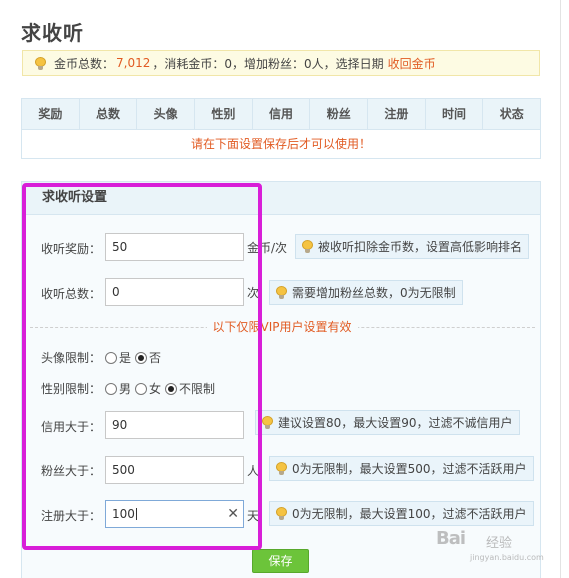  Describe the element at coordinates (560, 289) in the screenshot. I see `page-border` at that location.